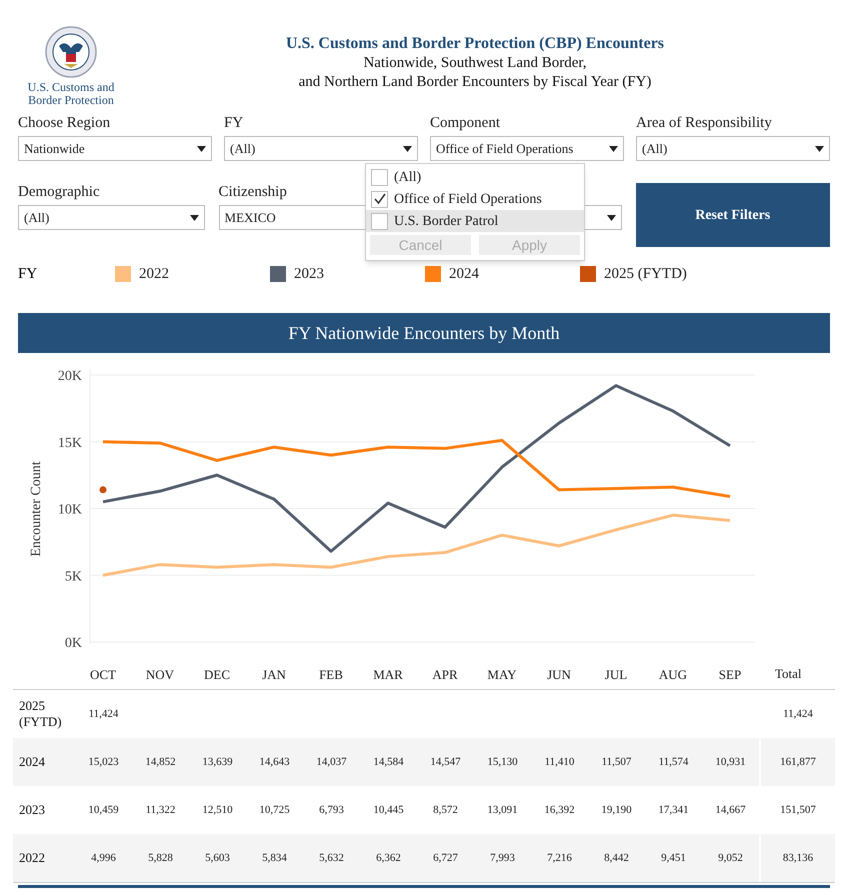 This screenshot has height=893, width=848. What do you see at coordinates (445, 762) in the screenshot?
I see `table-cell-text: 14,547` at bounding box center [445, 762].